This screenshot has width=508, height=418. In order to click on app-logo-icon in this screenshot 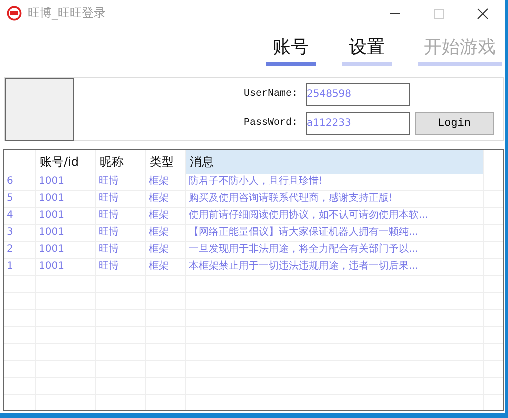, I will do `click(14, 13)`.